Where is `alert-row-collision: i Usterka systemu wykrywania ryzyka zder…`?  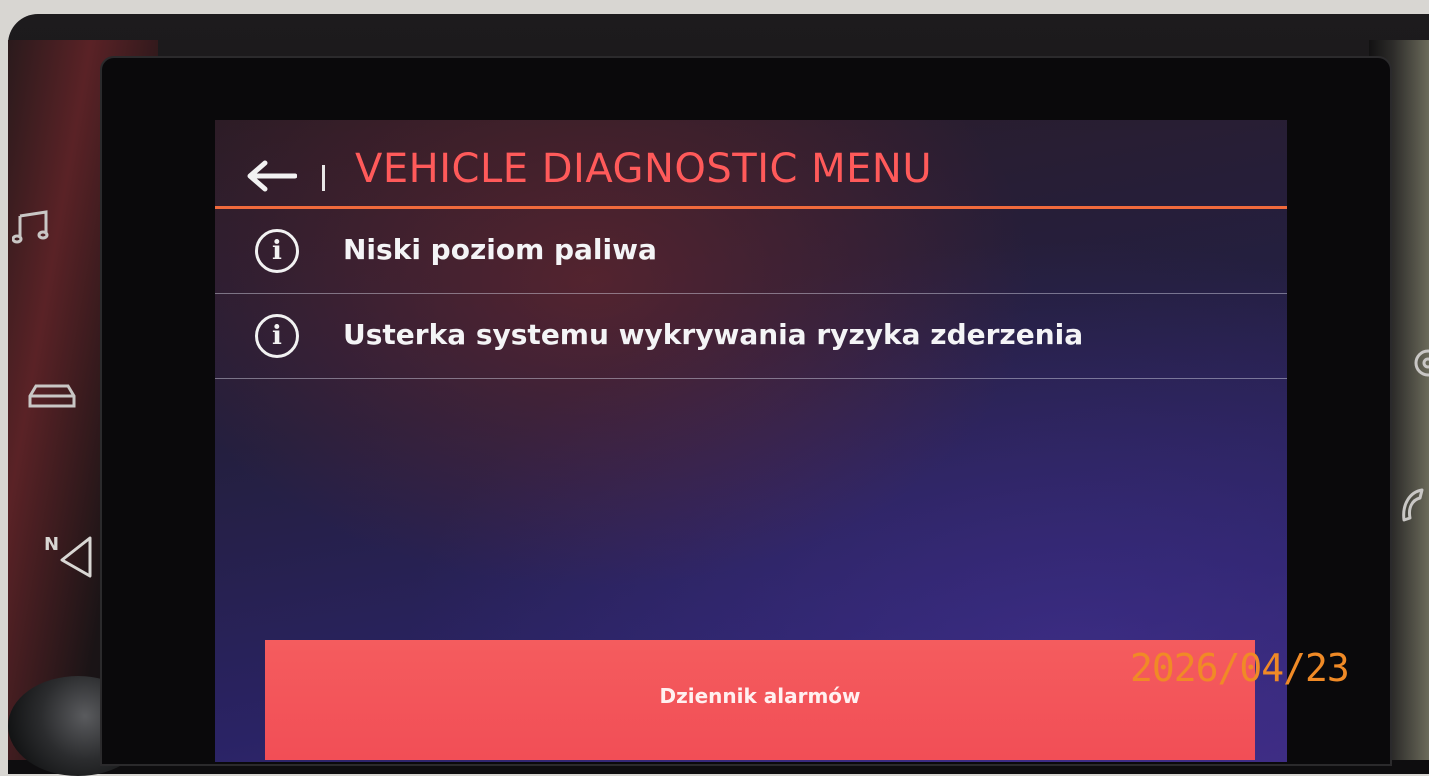 alert-row-collision: i Usterka systemu wykrywania ryzyka zder… is located at coordinates (751, 336).